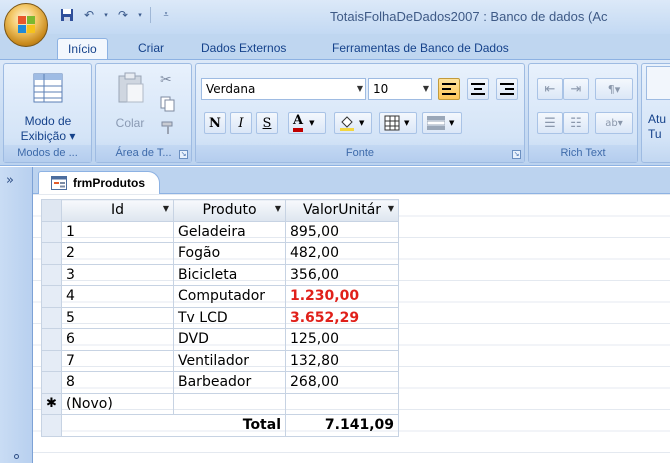  What do you see at coordinates (442, 123) in the screenshot?
I see `alternate-fill-button: ▼` at bounding box center [442, 123].